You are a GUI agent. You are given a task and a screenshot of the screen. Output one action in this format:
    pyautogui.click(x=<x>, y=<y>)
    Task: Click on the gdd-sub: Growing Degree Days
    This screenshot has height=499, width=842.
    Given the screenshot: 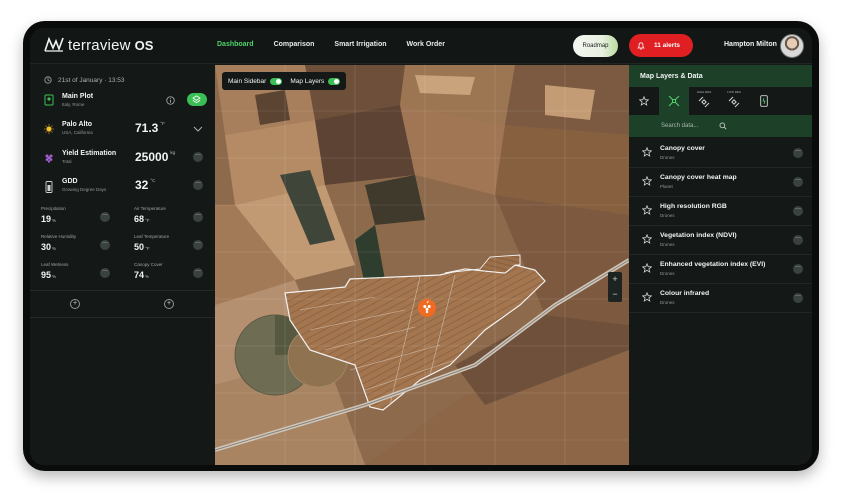 What is the action you would take?
    pyautogui.click(x=84, y=189)
    